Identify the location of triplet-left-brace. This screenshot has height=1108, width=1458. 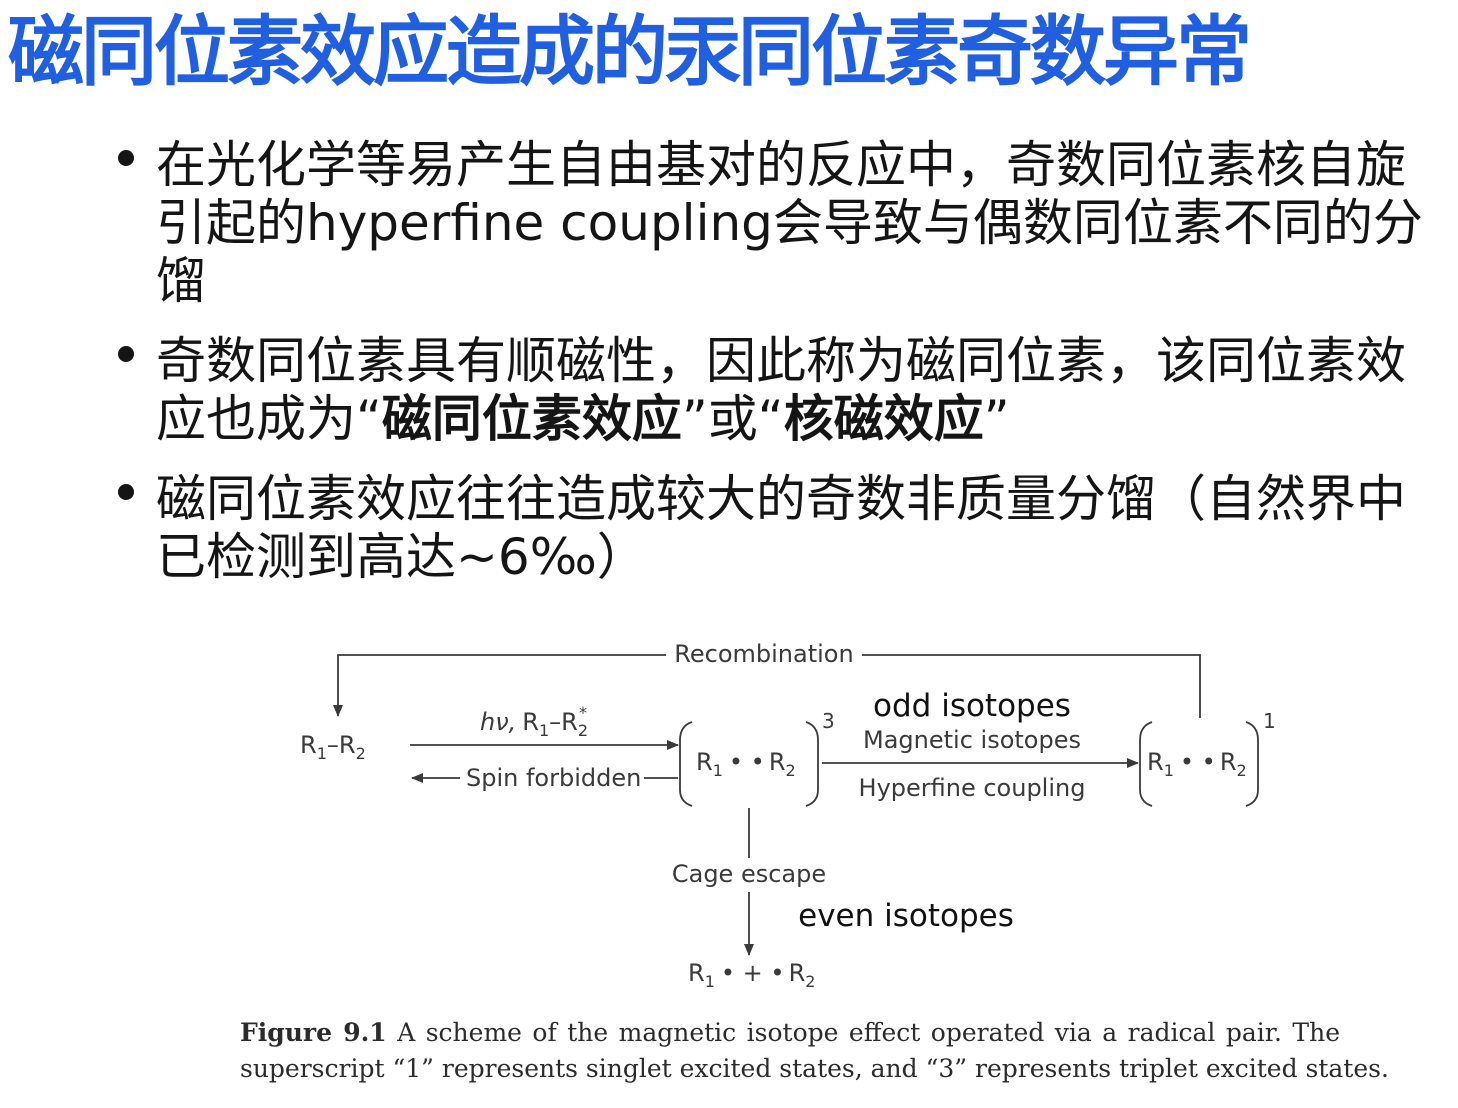
(686, 764).